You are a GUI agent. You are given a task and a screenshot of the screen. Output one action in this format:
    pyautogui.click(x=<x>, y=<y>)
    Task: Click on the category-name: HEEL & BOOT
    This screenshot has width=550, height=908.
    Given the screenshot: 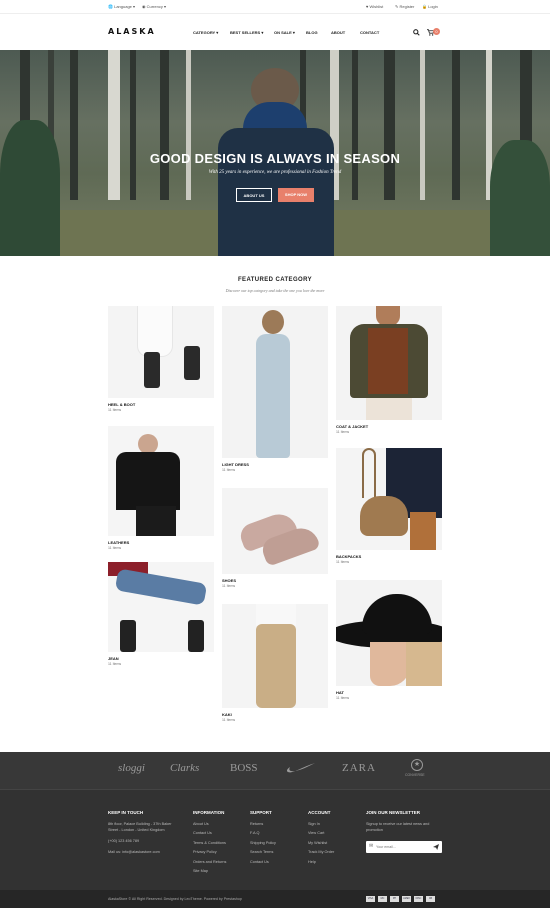 What is the action you would take?
    pyautogui.click(x=121, y=404)
    